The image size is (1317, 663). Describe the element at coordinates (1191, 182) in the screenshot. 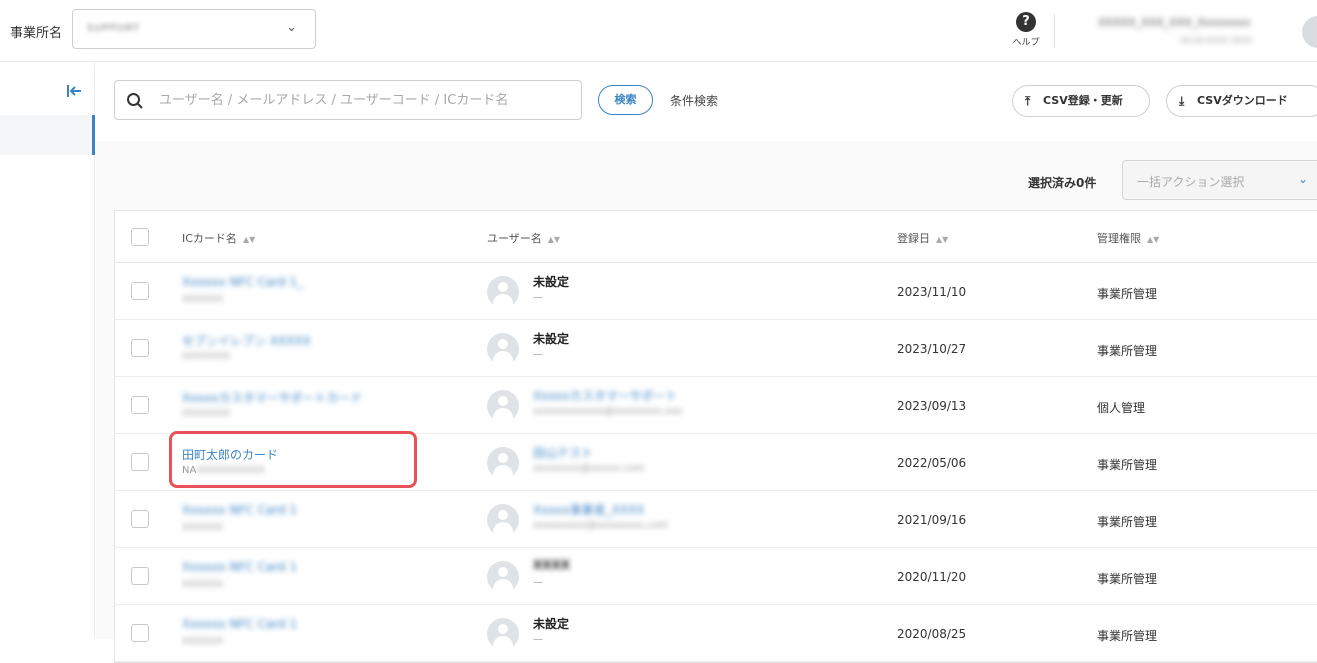

I see `bulk-action-placeholder: 一括アクション選択` at that location.